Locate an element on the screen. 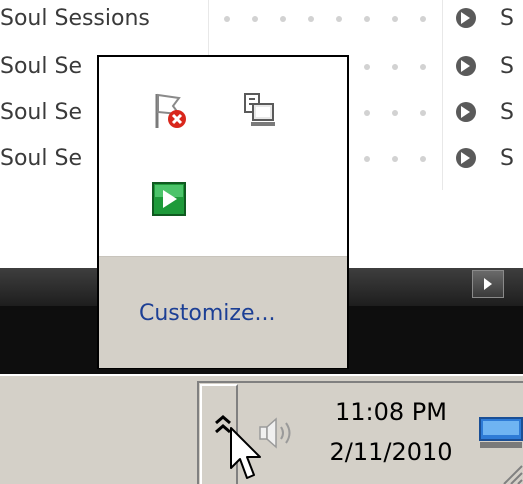 The height and width of the screenshot is (484, 523). network-icon is located at coordinates (259, 110).